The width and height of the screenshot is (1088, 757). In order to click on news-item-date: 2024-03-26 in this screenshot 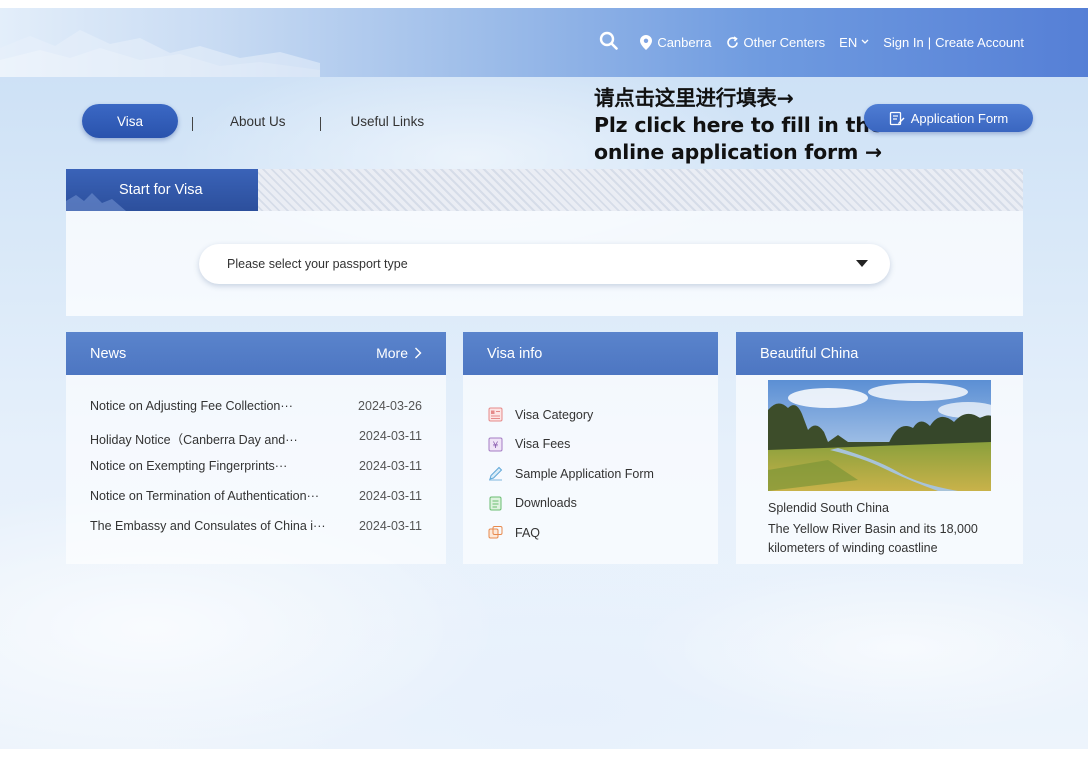, I will do `click(390, 406)`.